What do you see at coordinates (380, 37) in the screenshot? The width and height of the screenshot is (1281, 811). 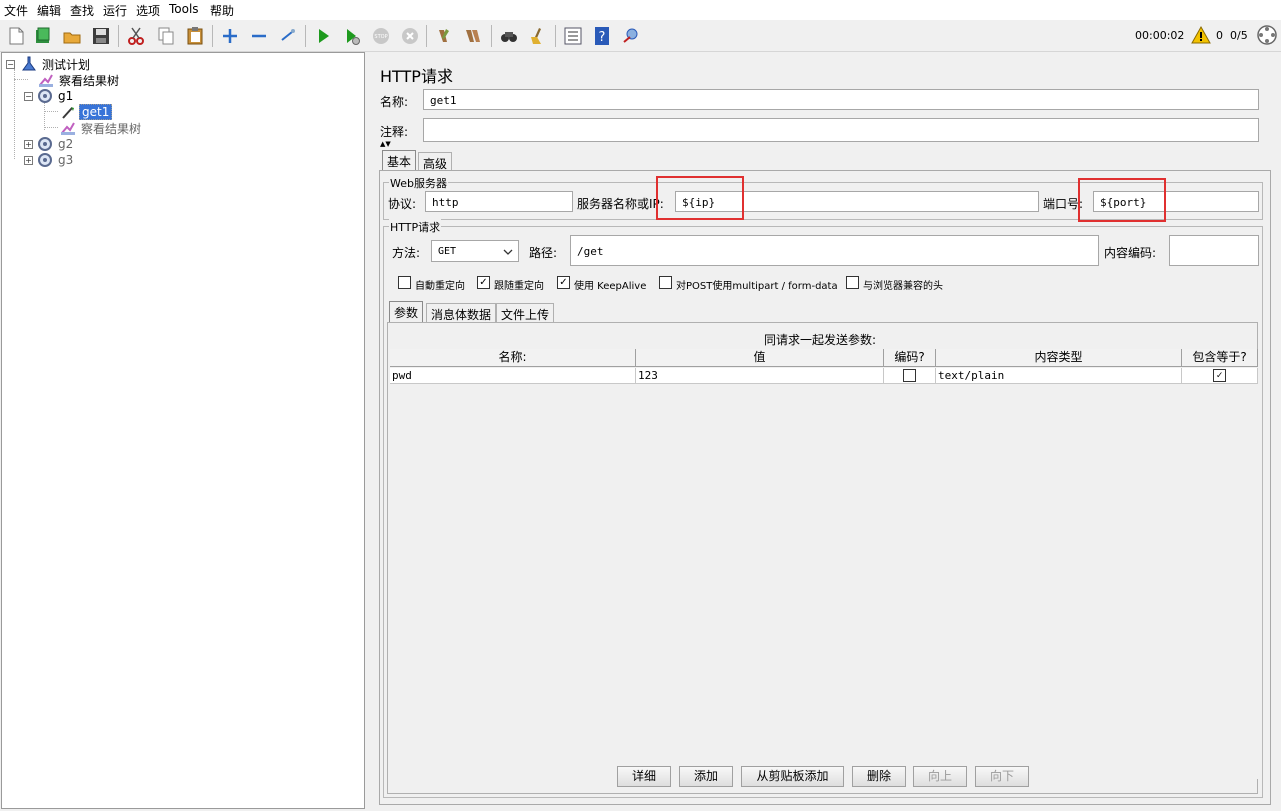 I see `svg-text: STOP` at bounding box center [380, 37].